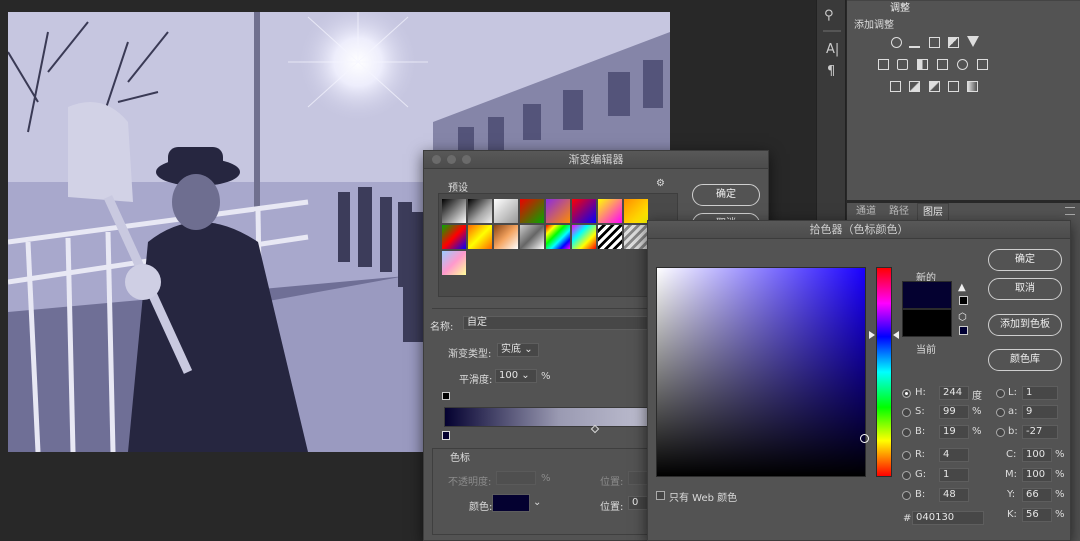 This screenshot has height=541, width=1080. Describe the element at coordinates (436, 159) in the screenshot. I see `close-window-button` at that location.